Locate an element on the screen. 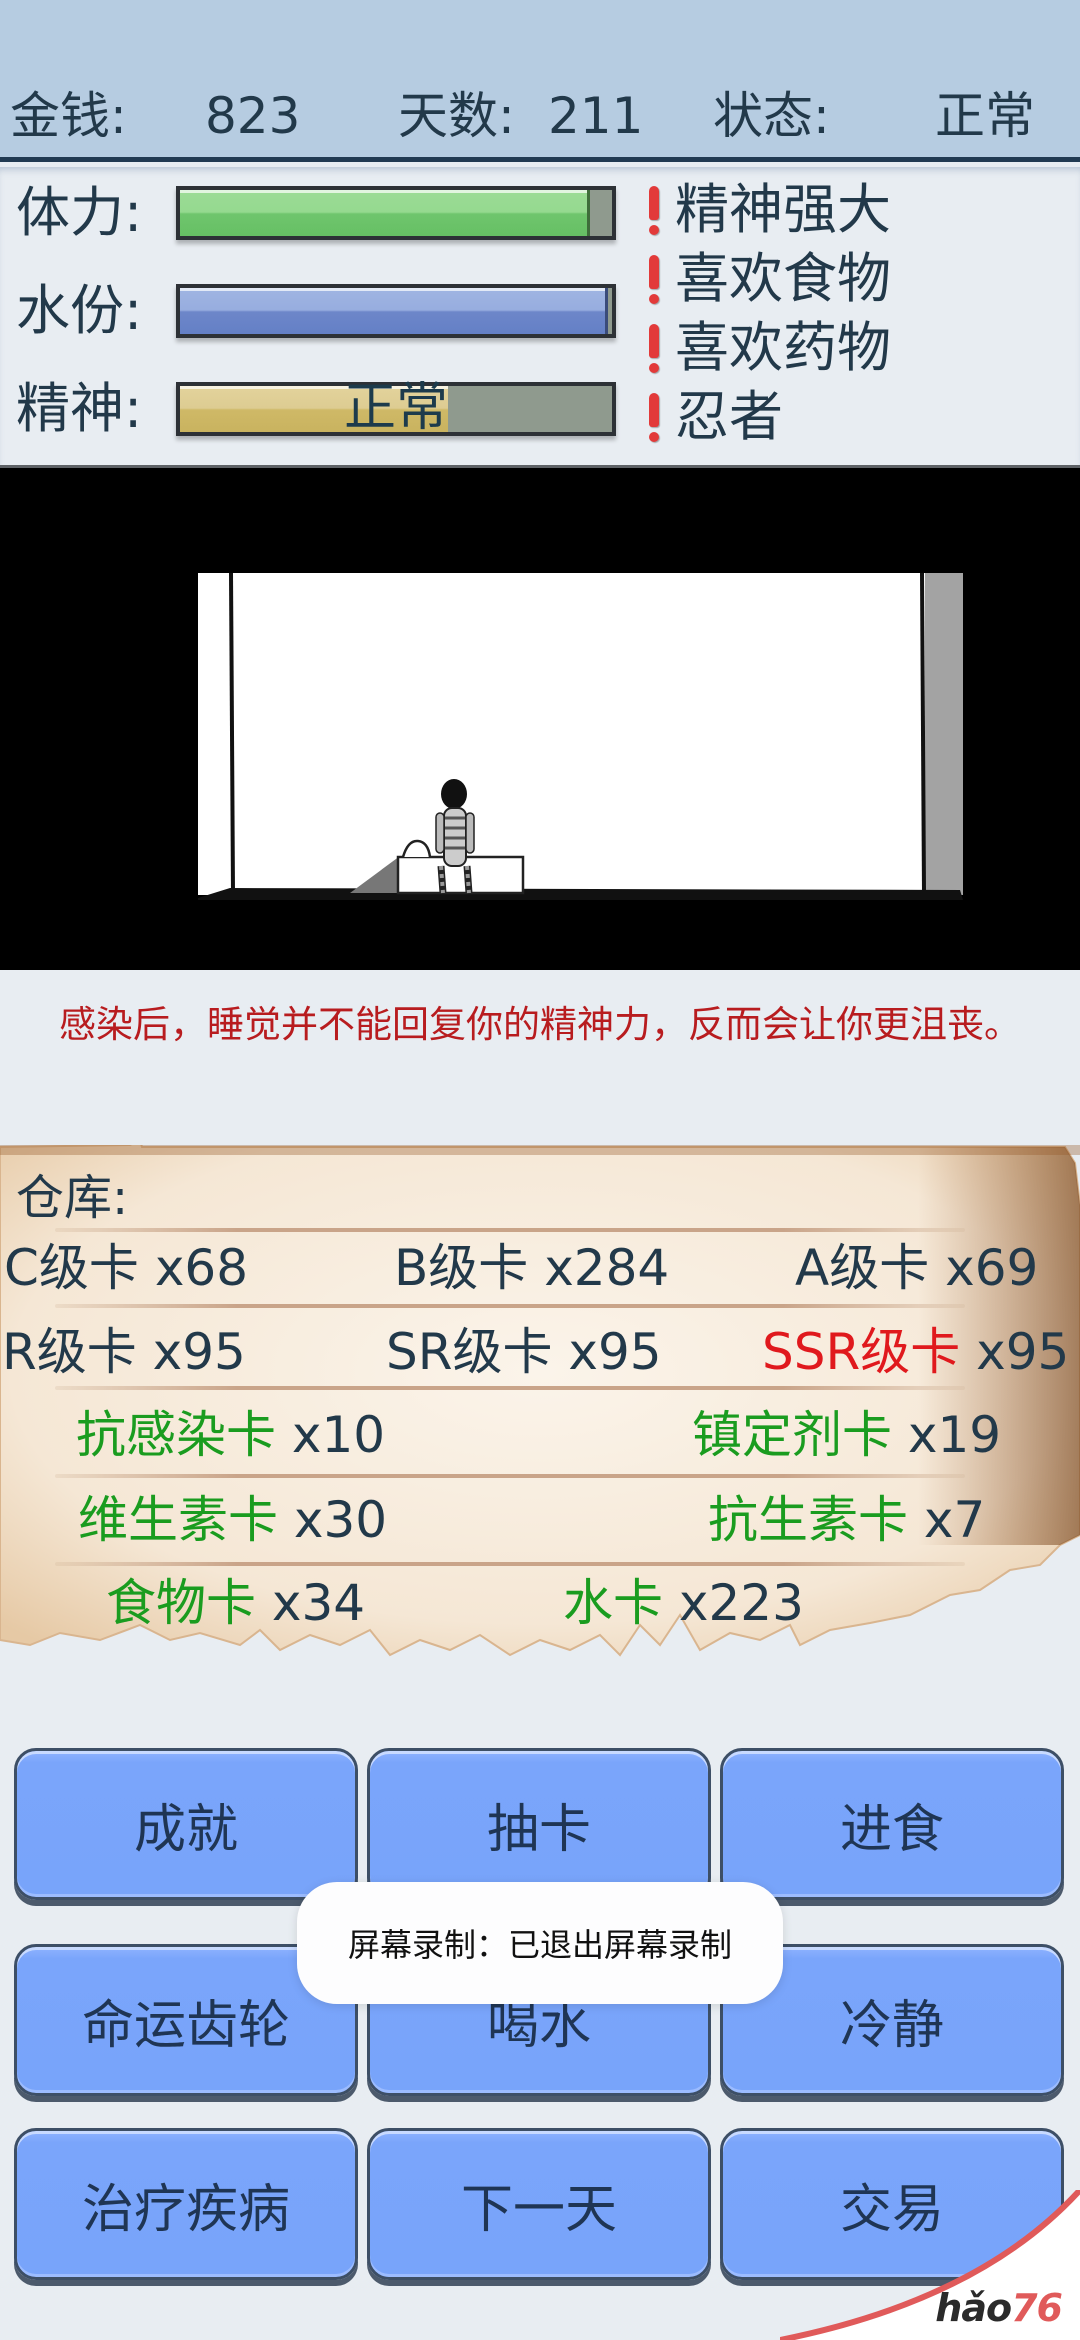 This screenshot has width=1080, height=2340. button-label: 治疗疾病 is located at coordinates (185, 2209).